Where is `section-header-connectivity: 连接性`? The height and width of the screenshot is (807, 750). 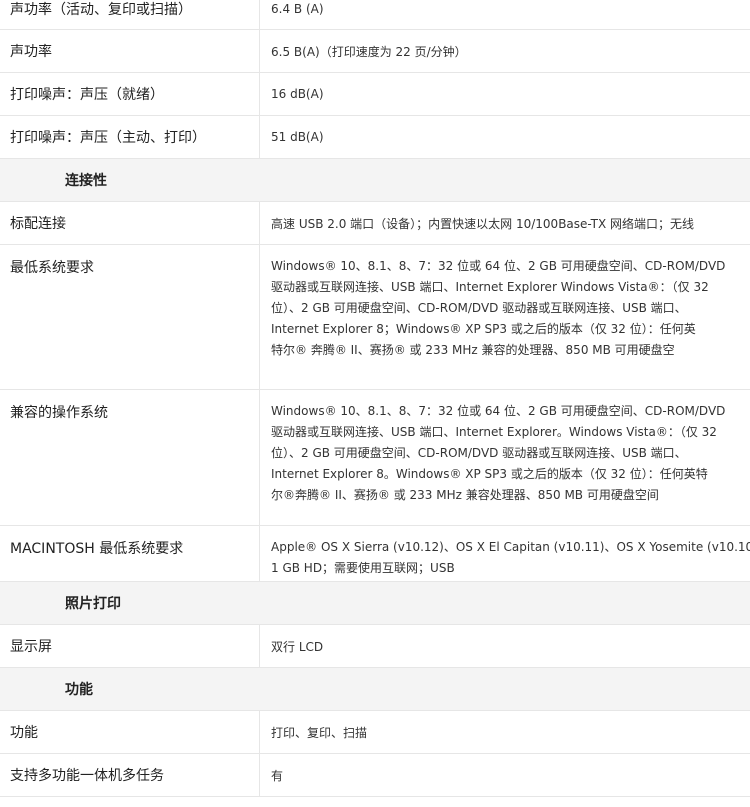 section-header-connectivity: 连接性 is located at coordinates (375, 180).